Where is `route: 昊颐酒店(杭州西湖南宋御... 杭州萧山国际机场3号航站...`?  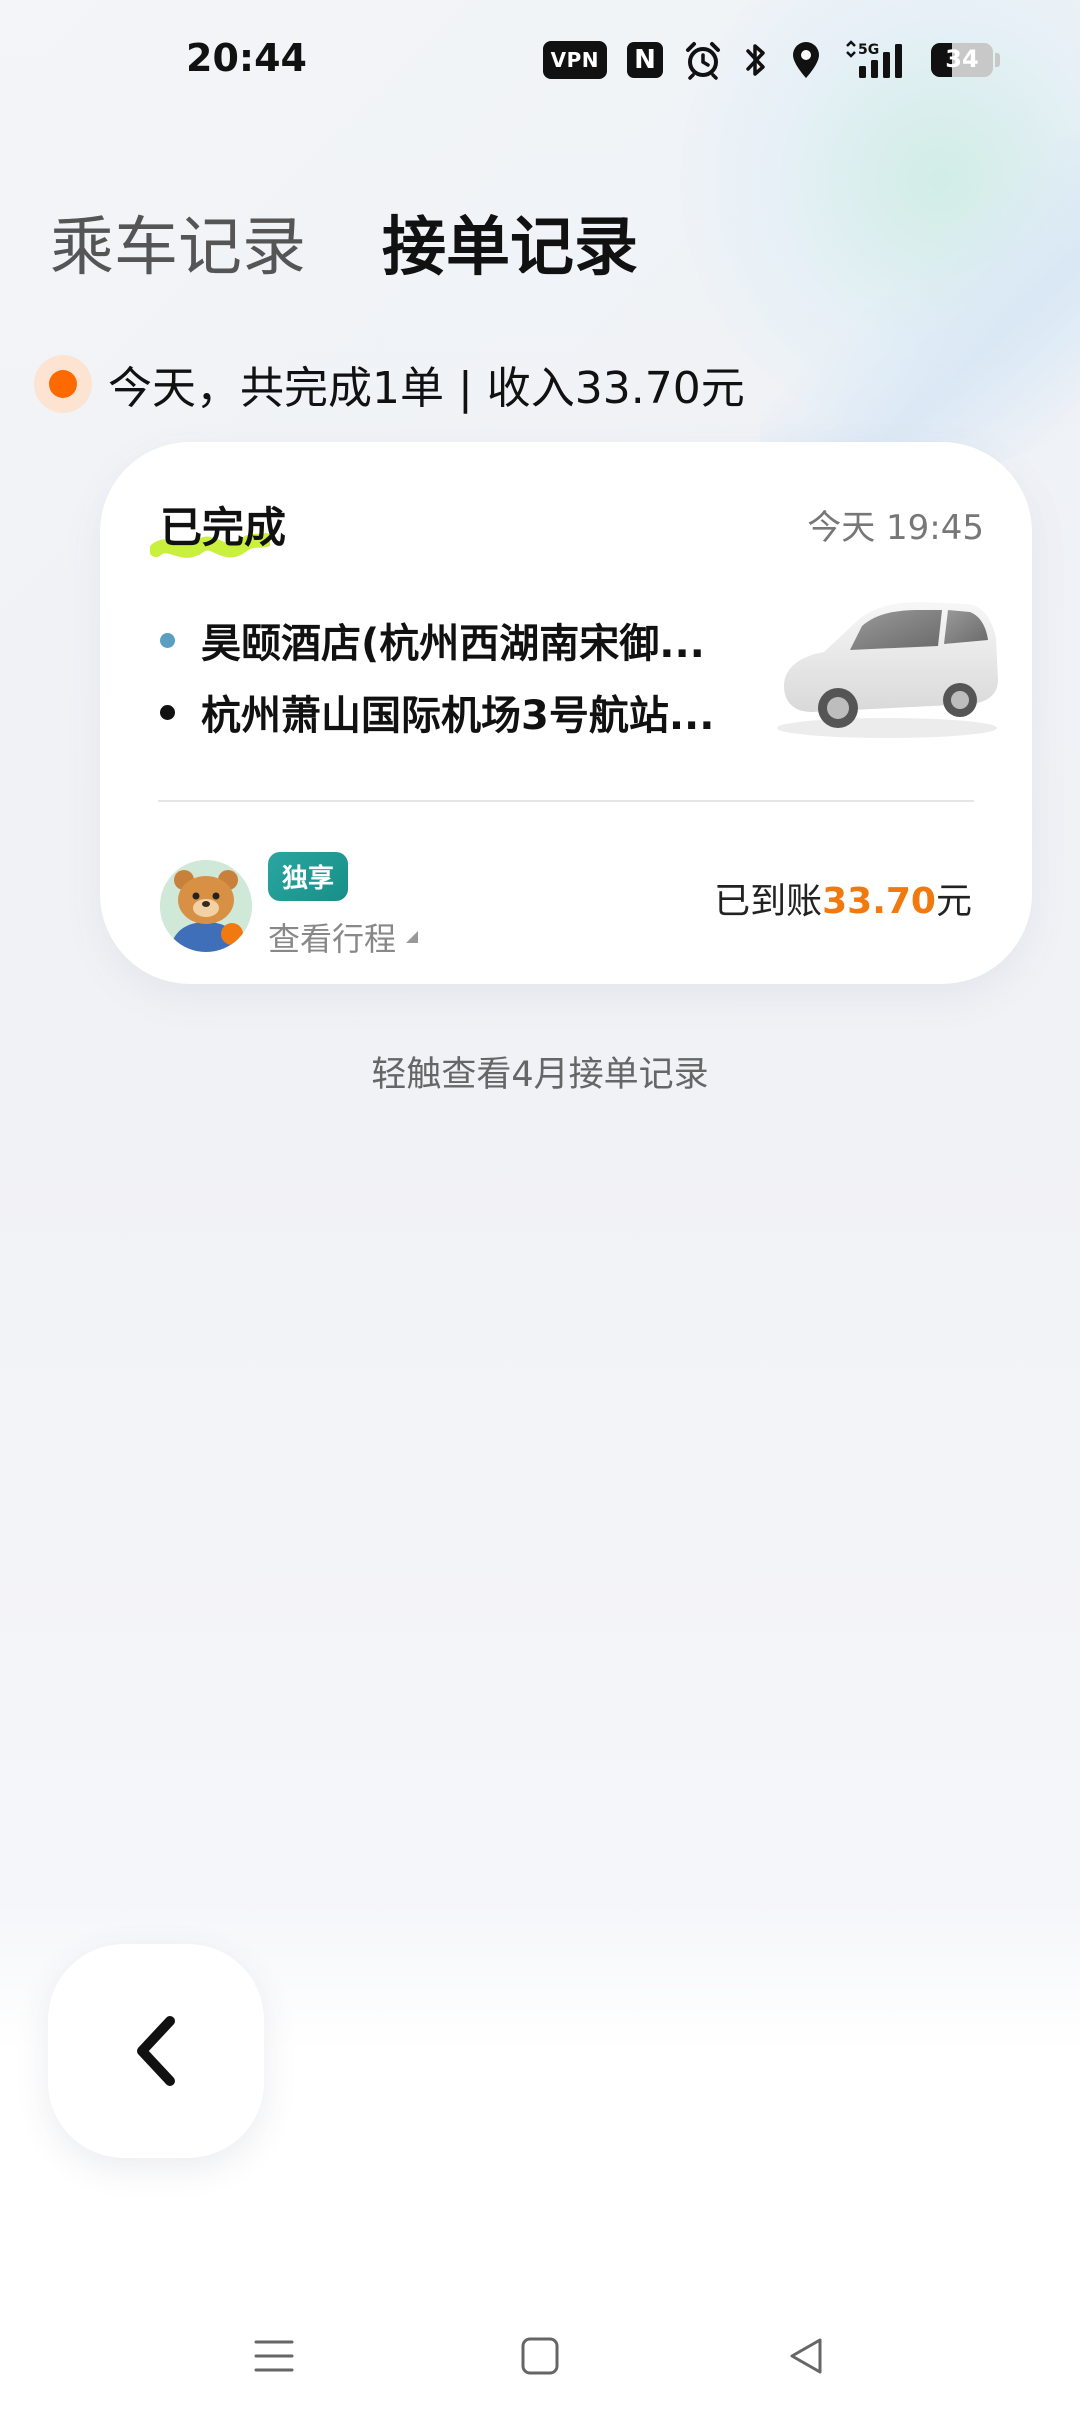 route: 昊颐酒店(杭州西湖南宋御... 杭州萧山国际机场3号航站... is located at coordinates (490, 676).